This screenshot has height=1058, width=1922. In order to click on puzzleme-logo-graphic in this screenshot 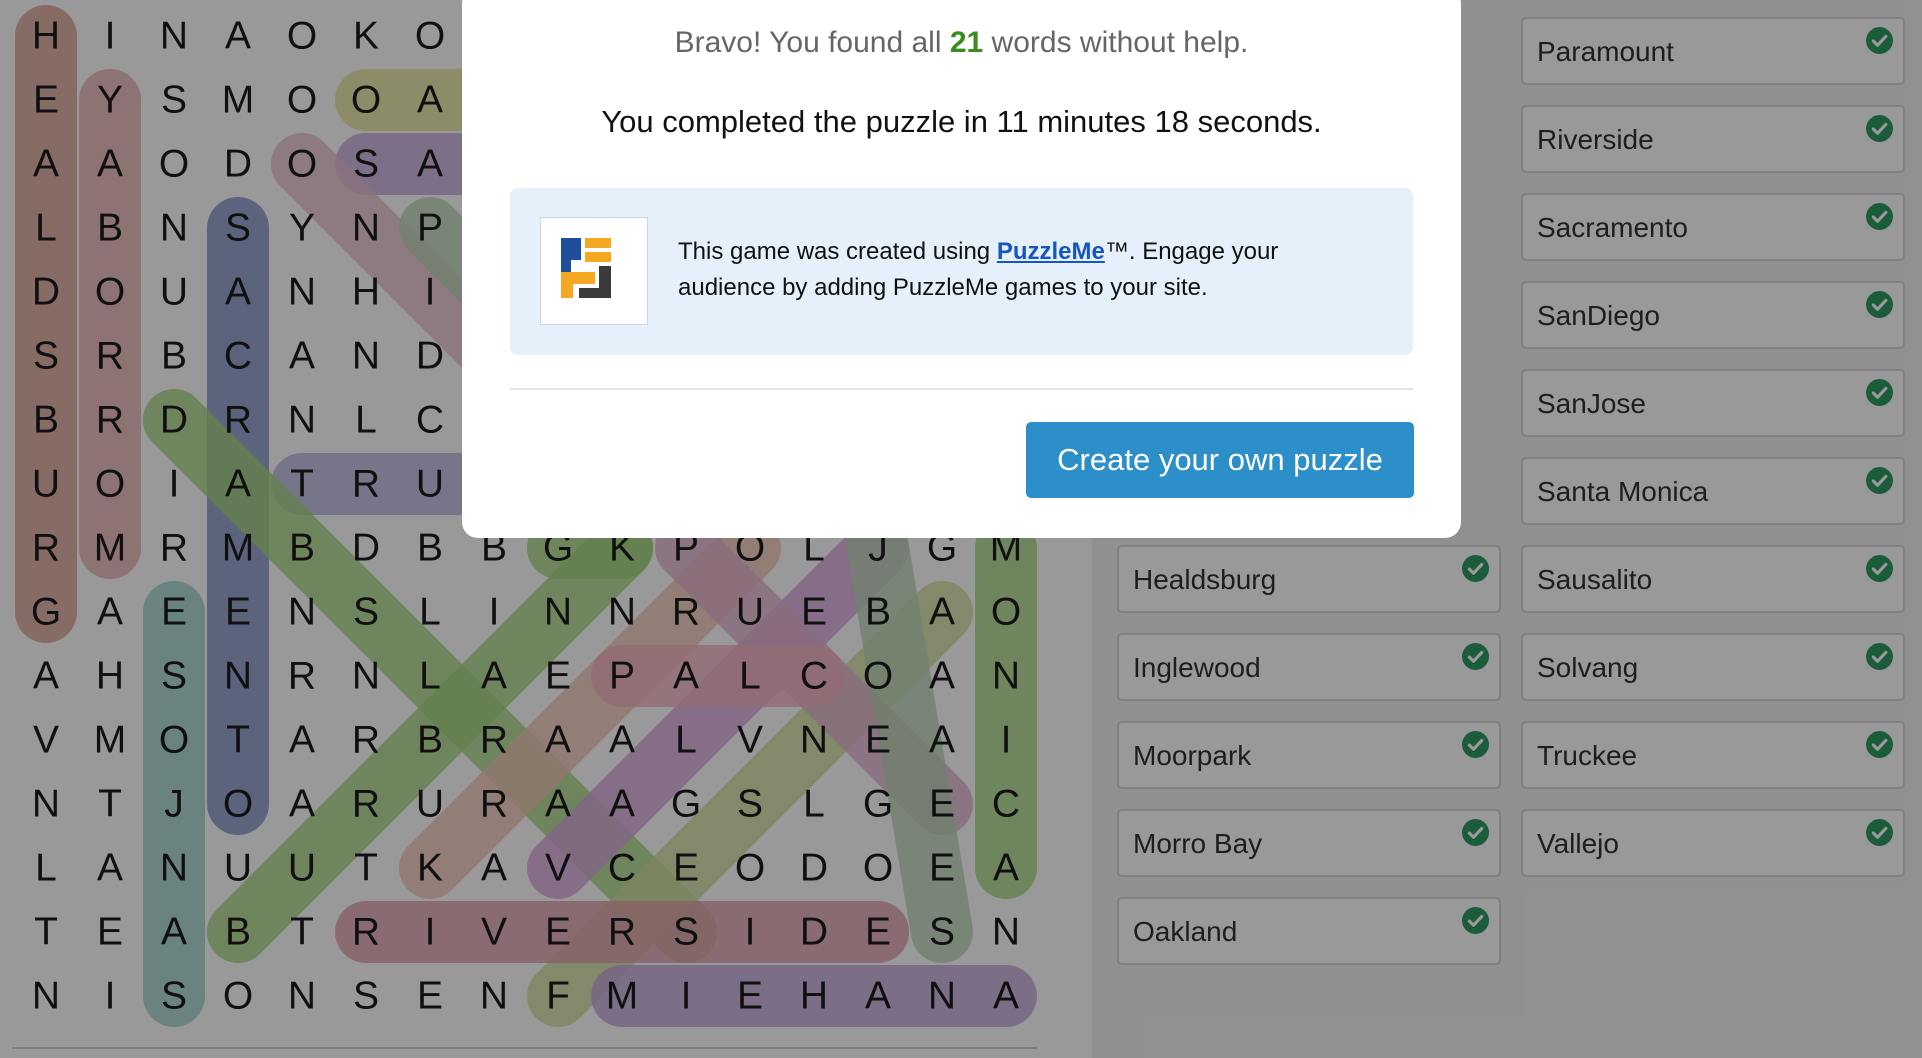, I will do `click(586, 268)`.